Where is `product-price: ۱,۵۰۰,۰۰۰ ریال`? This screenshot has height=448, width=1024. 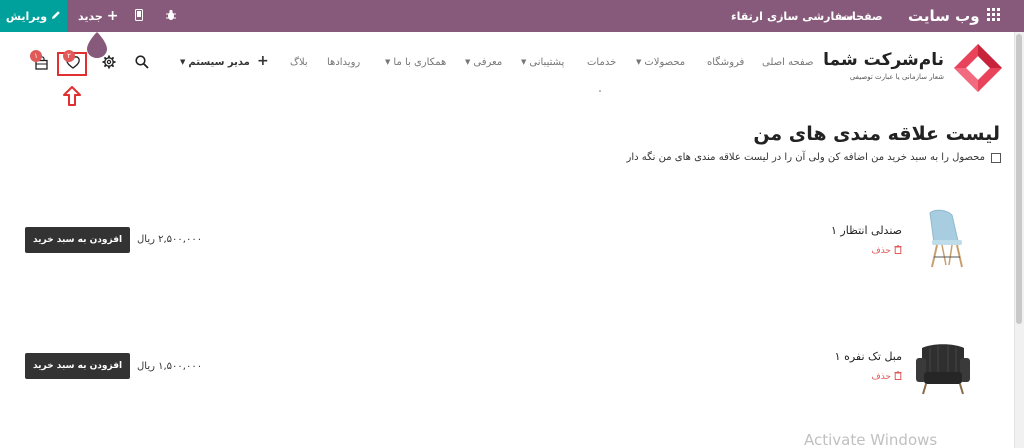
product-price: ۱,۵۰۰,۰۰۰ ریال is located at coordinates (170, 366).